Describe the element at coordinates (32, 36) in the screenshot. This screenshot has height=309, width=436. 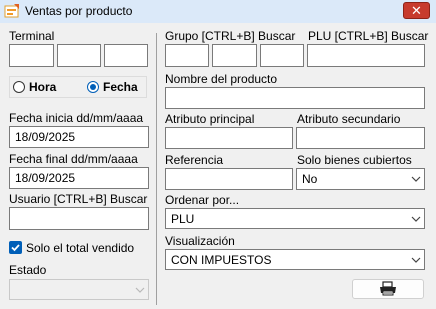
I see `terminal-label: Terminal` at that location.